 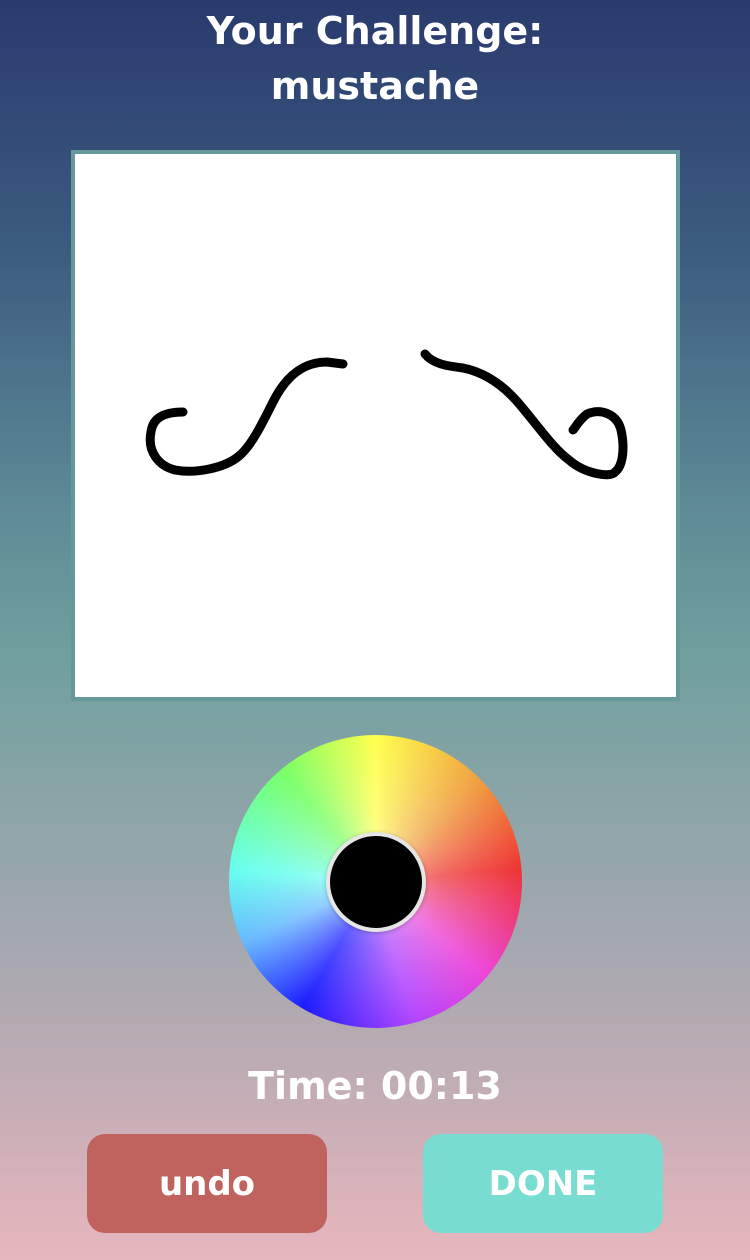 I want to click on challenge-title: Your Challenge:, so click(x=375, y=31).